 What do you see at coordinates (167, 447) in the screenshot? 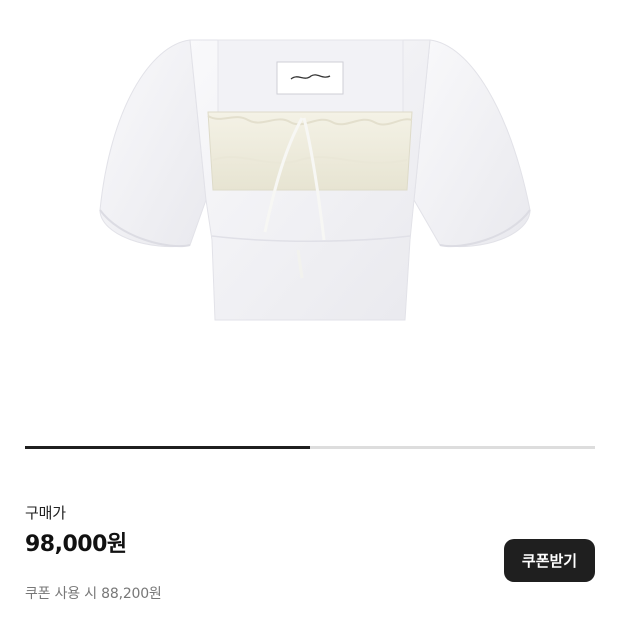
I see `gallery-progress-fill` at bounding box center [167, 447].